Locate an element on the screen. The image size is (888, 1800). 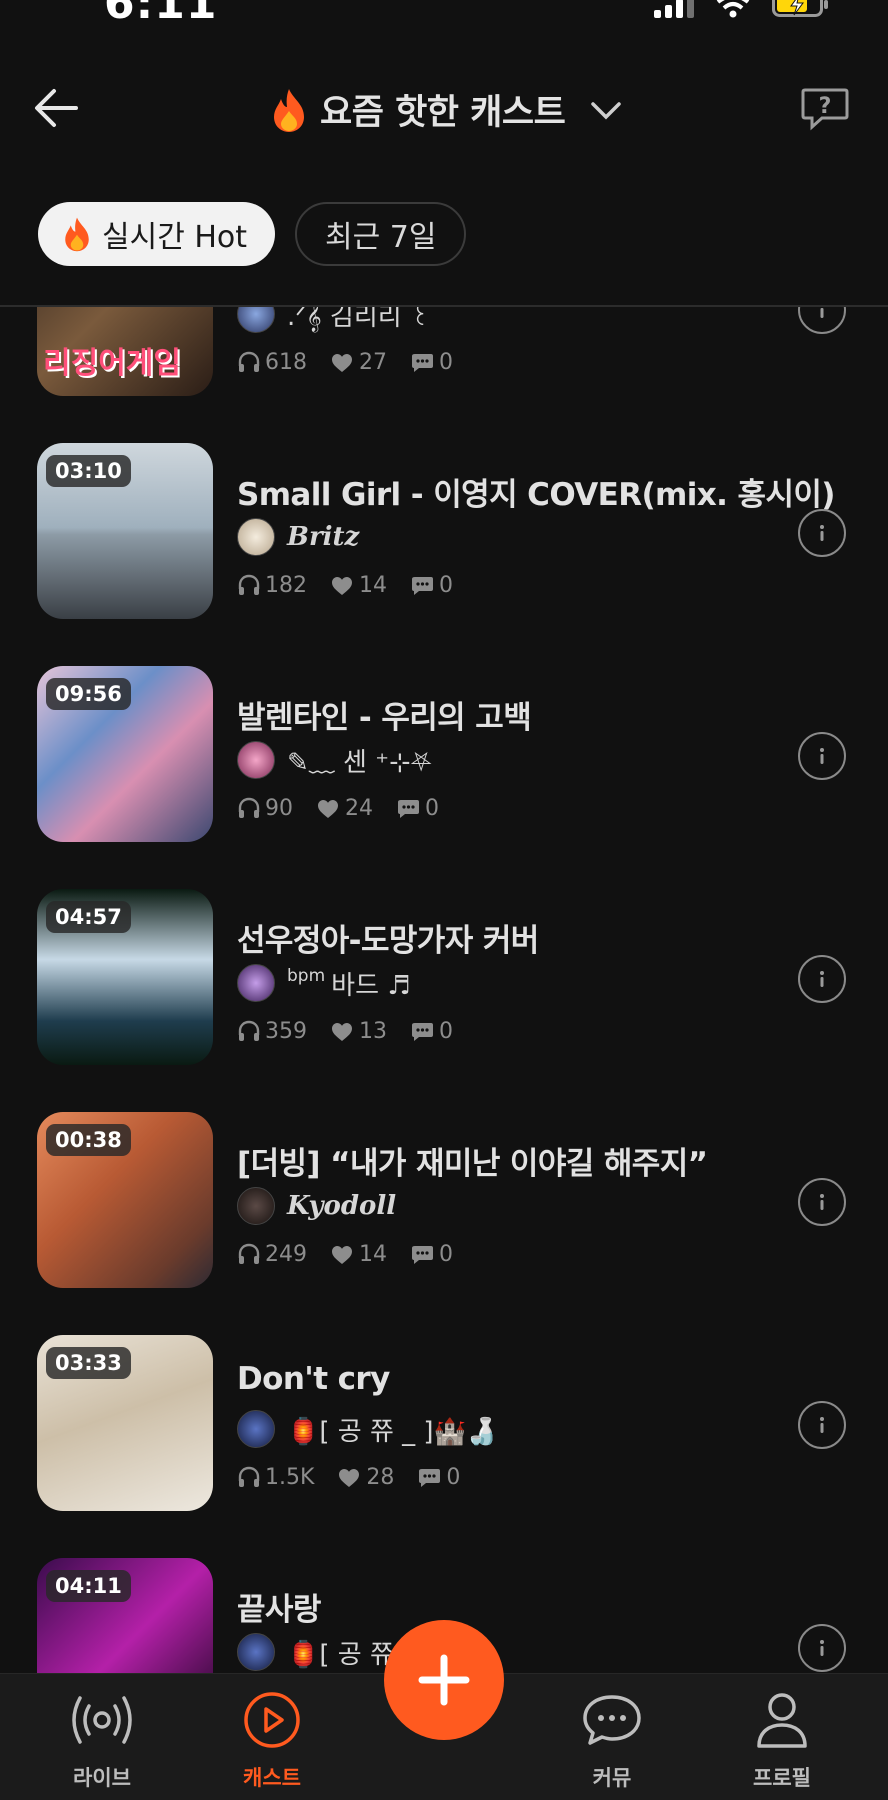
author: 🏮[ 공 쮸 _ ]🏰🍶 is located at coordinates (367, 1429).